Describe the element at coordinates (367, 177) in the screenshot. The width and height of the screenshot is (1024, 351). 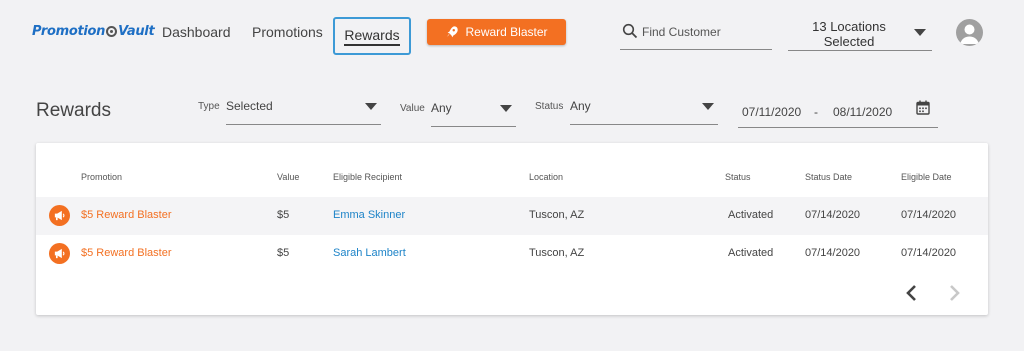
I see `column-header-eligible-recipient: Eligible Recipient` at that location.